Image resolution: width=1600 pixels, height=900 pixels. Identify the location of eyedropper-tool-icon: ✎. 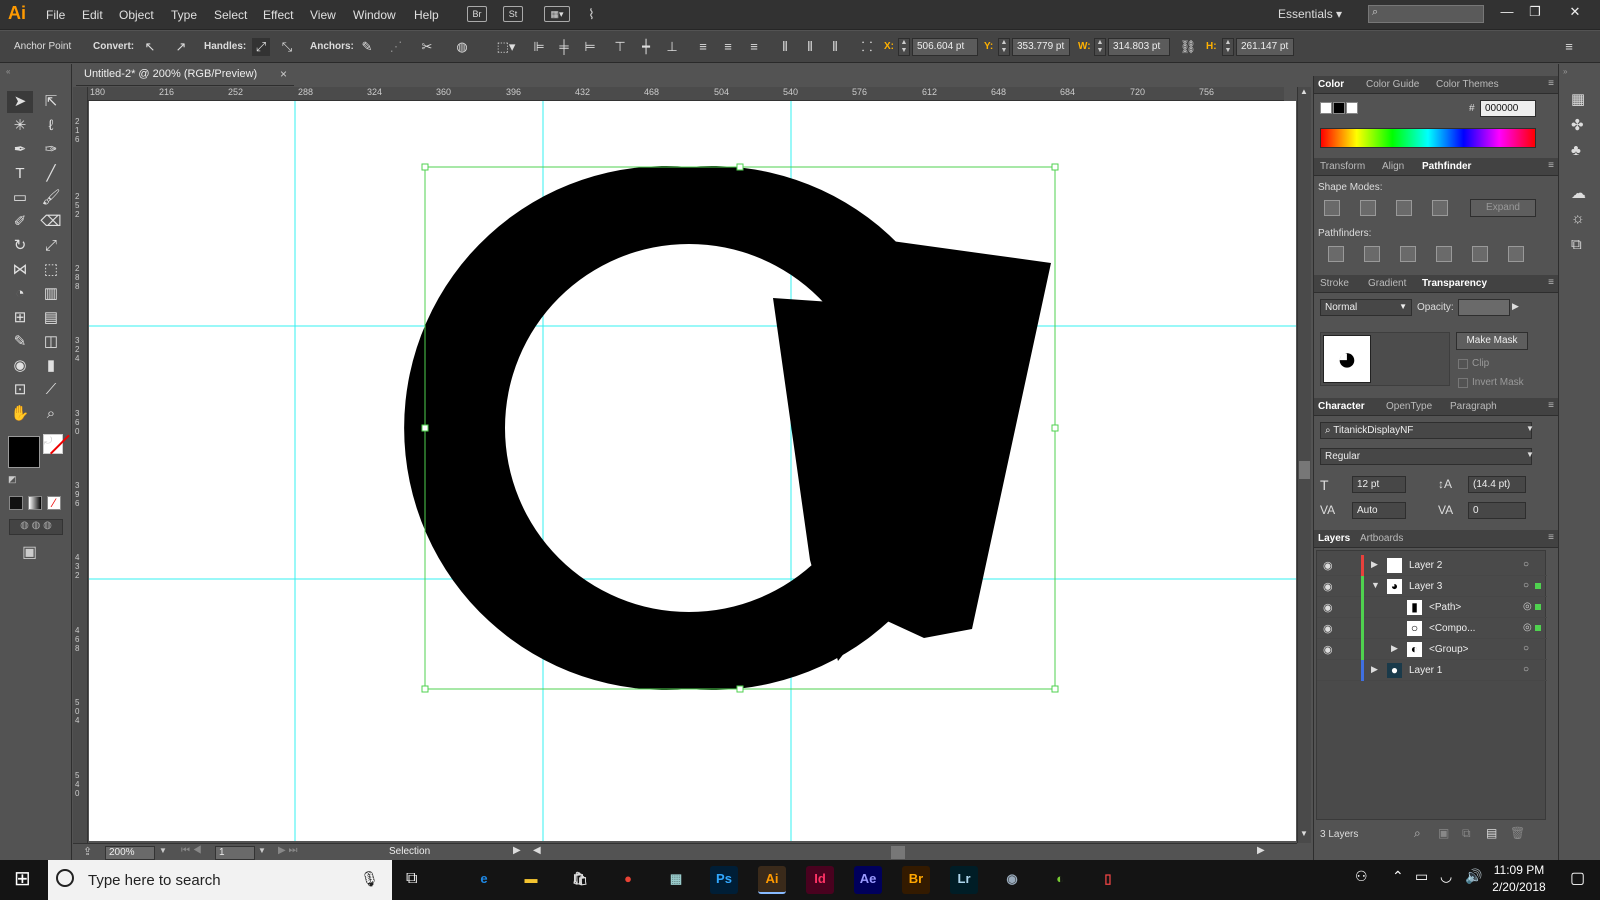
(20, 342).